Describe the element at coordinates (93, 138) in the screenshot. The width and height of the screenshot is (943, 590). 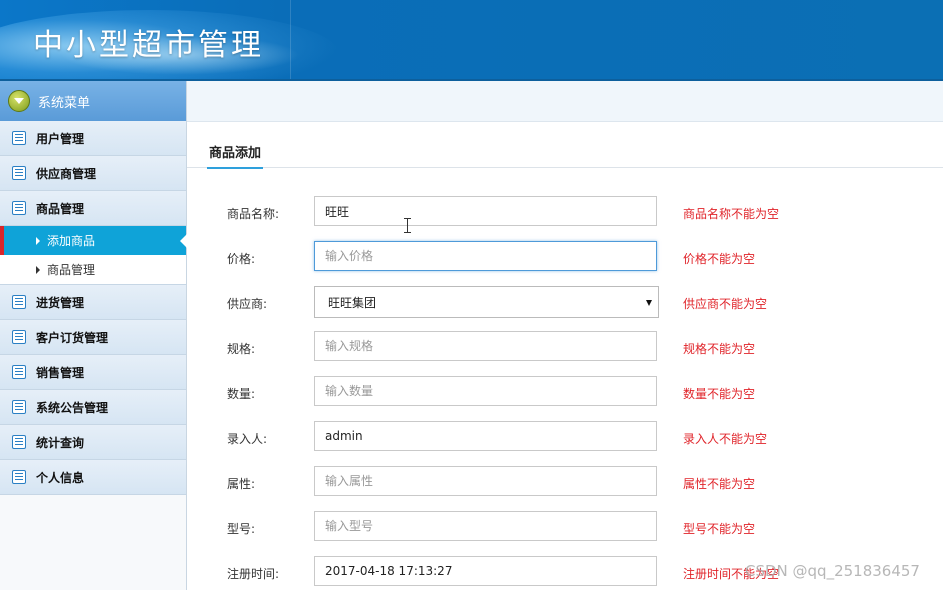
I see `sidebar-item-user-management: 用户管理` at that location.